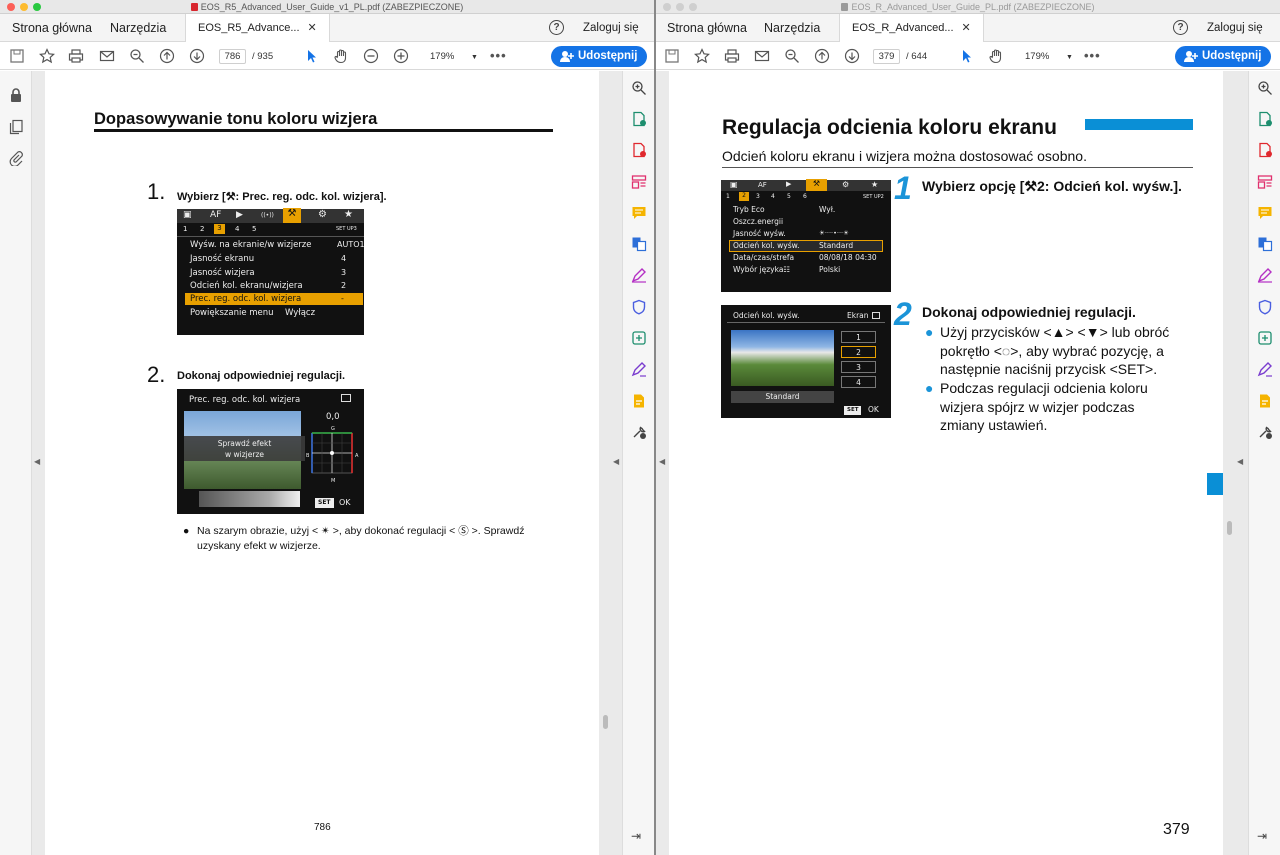 This screenshot has width=1280, height=855. I want to click on pdf-file-icon, so click(194, 7).